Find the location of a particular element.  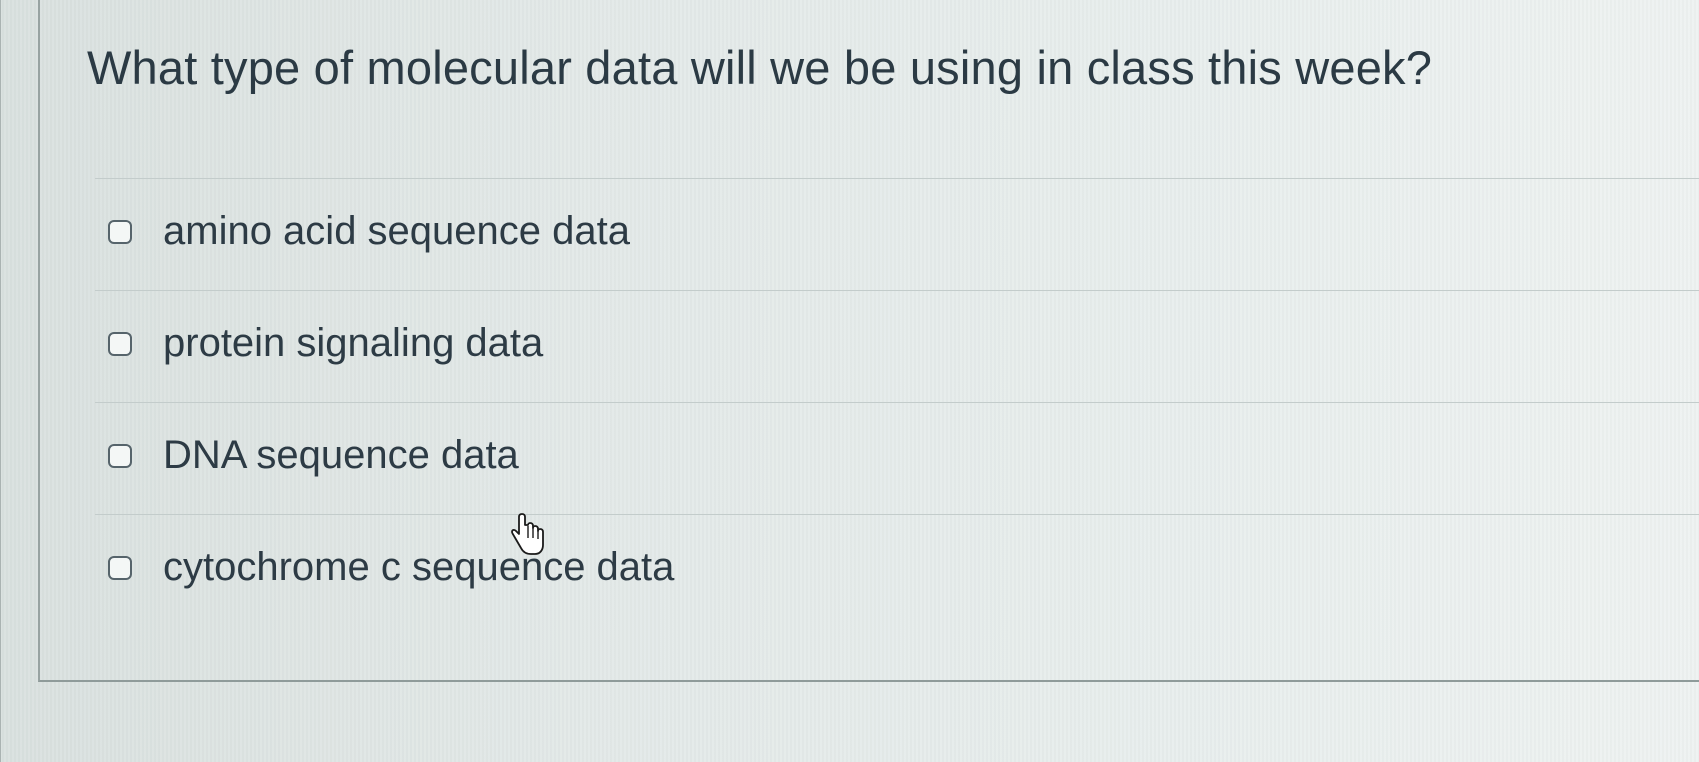

answer-option-amino-acid: amino acid sequence data is located at coordinates (897, 234).